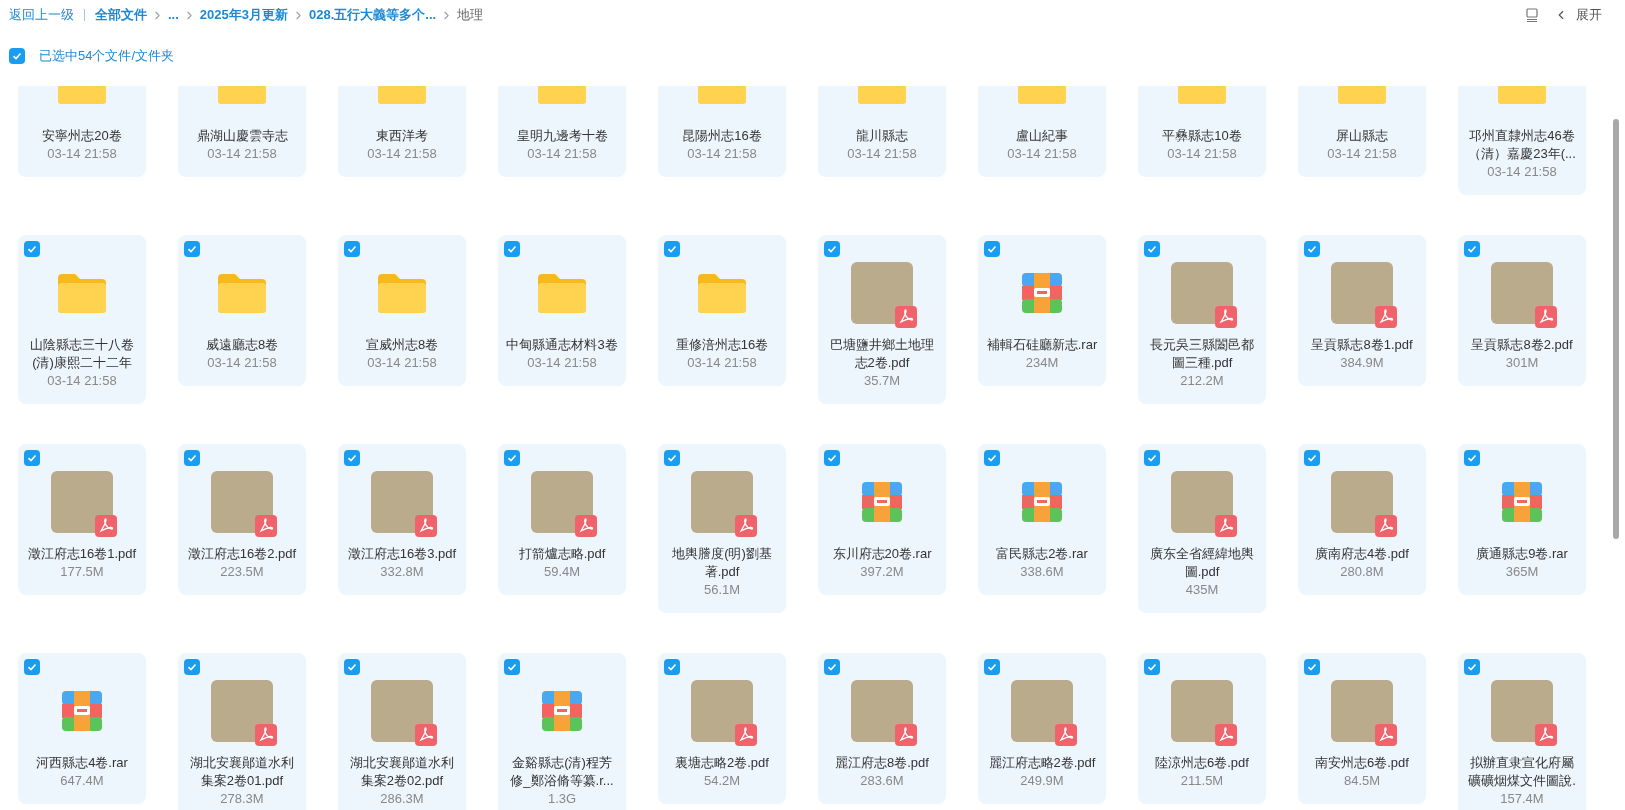 This screenshot has width=1625, height=810. I want to click on file-card: 地輿謄度(明)劉基著.pdf 56.1M, so click(722, 528).